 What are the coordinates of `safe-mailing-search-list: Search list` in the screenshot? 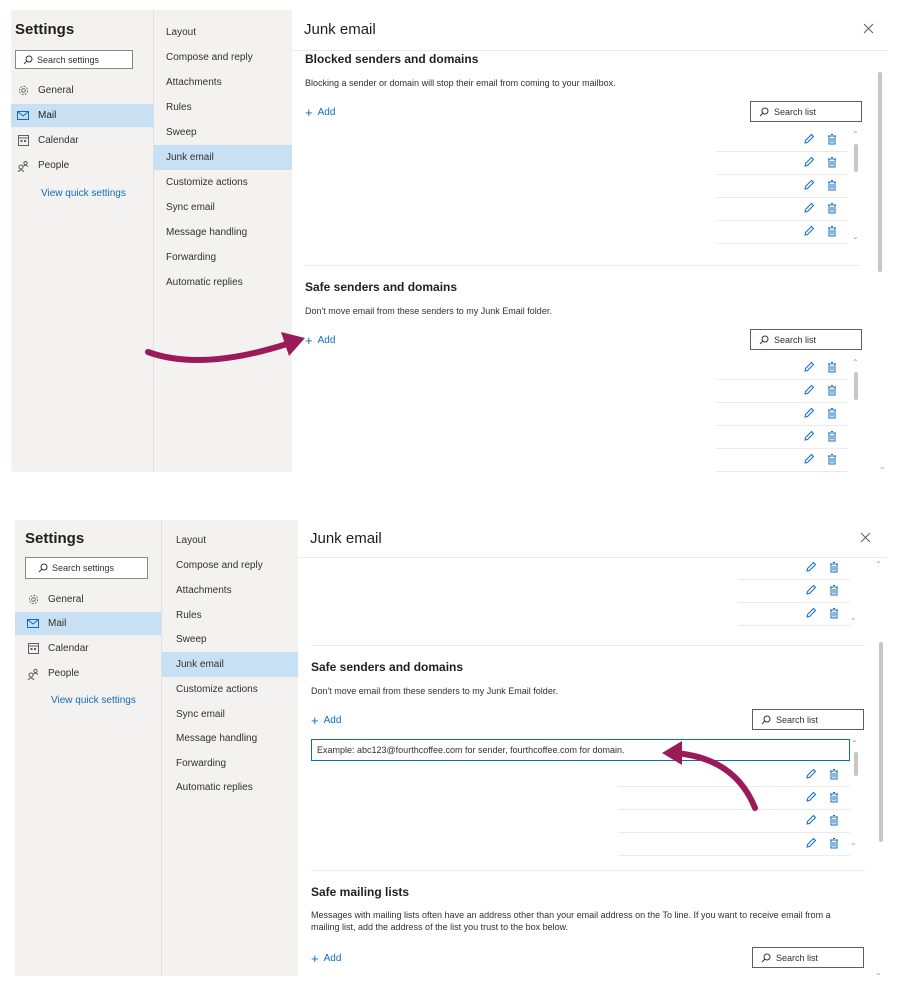 It's located at (808, 957).